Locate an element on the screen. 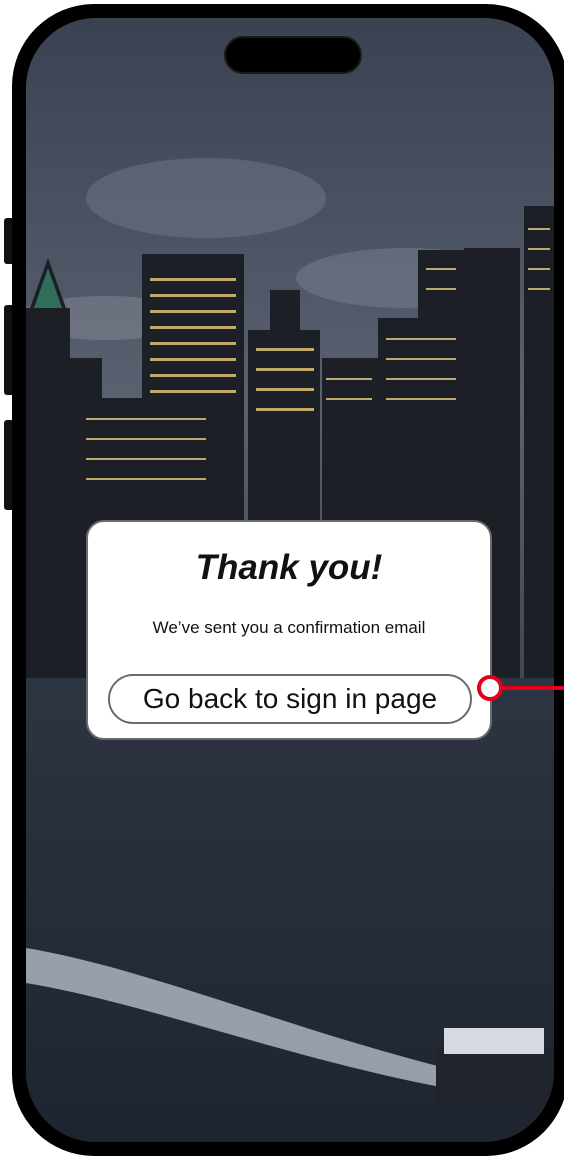  dialog-title: Thank you! is located at coordinates (289, 567).